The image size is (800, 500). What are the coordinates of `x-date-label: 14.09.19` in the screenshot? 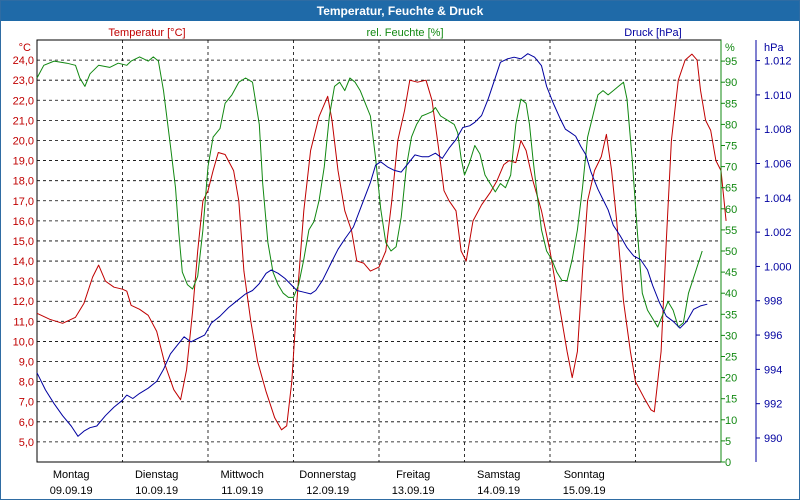 It's located at (498, 491).